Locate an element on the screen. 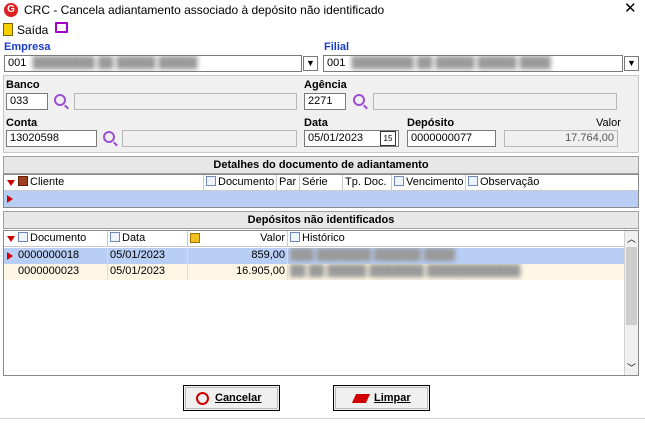 The image size is (645, 423). exit-button-label: Saída is located at coordinates (32, 30).